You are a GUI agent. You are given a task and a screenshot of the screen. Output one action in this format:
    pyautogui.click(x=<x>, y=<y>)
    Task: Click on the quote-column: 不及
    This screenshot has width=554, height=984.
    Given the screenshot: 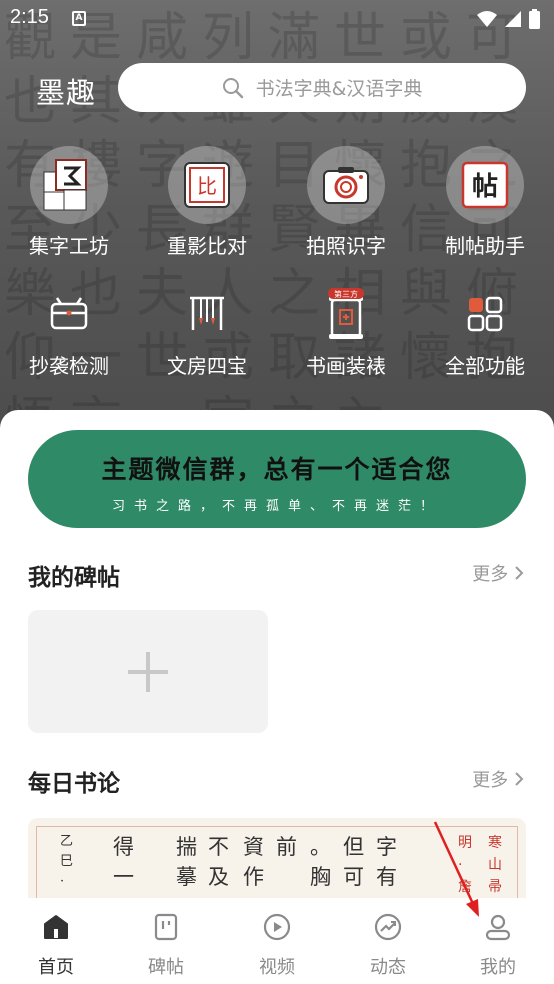 What is the action you would take?
    pyautogui.click(x=218, y=862)
    